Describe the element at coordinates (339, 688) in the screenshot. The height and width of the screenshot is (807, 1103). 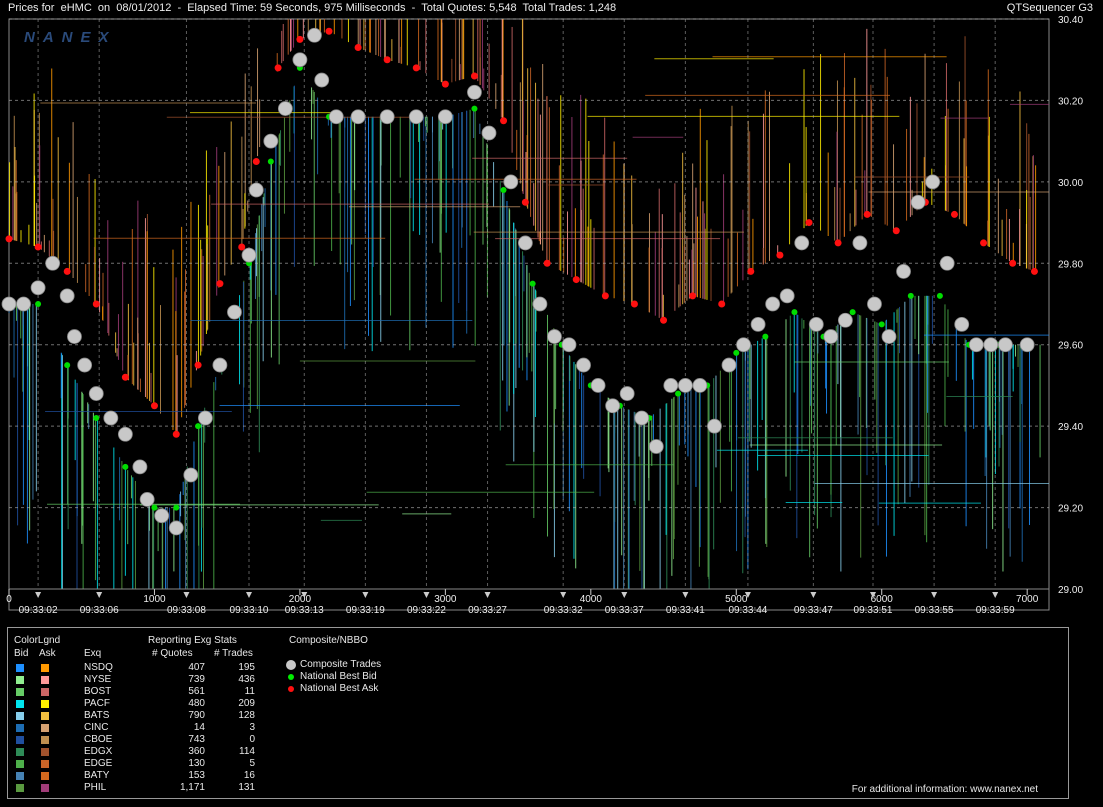
I see `national-best-ask-label: National Best Ask` at that location.